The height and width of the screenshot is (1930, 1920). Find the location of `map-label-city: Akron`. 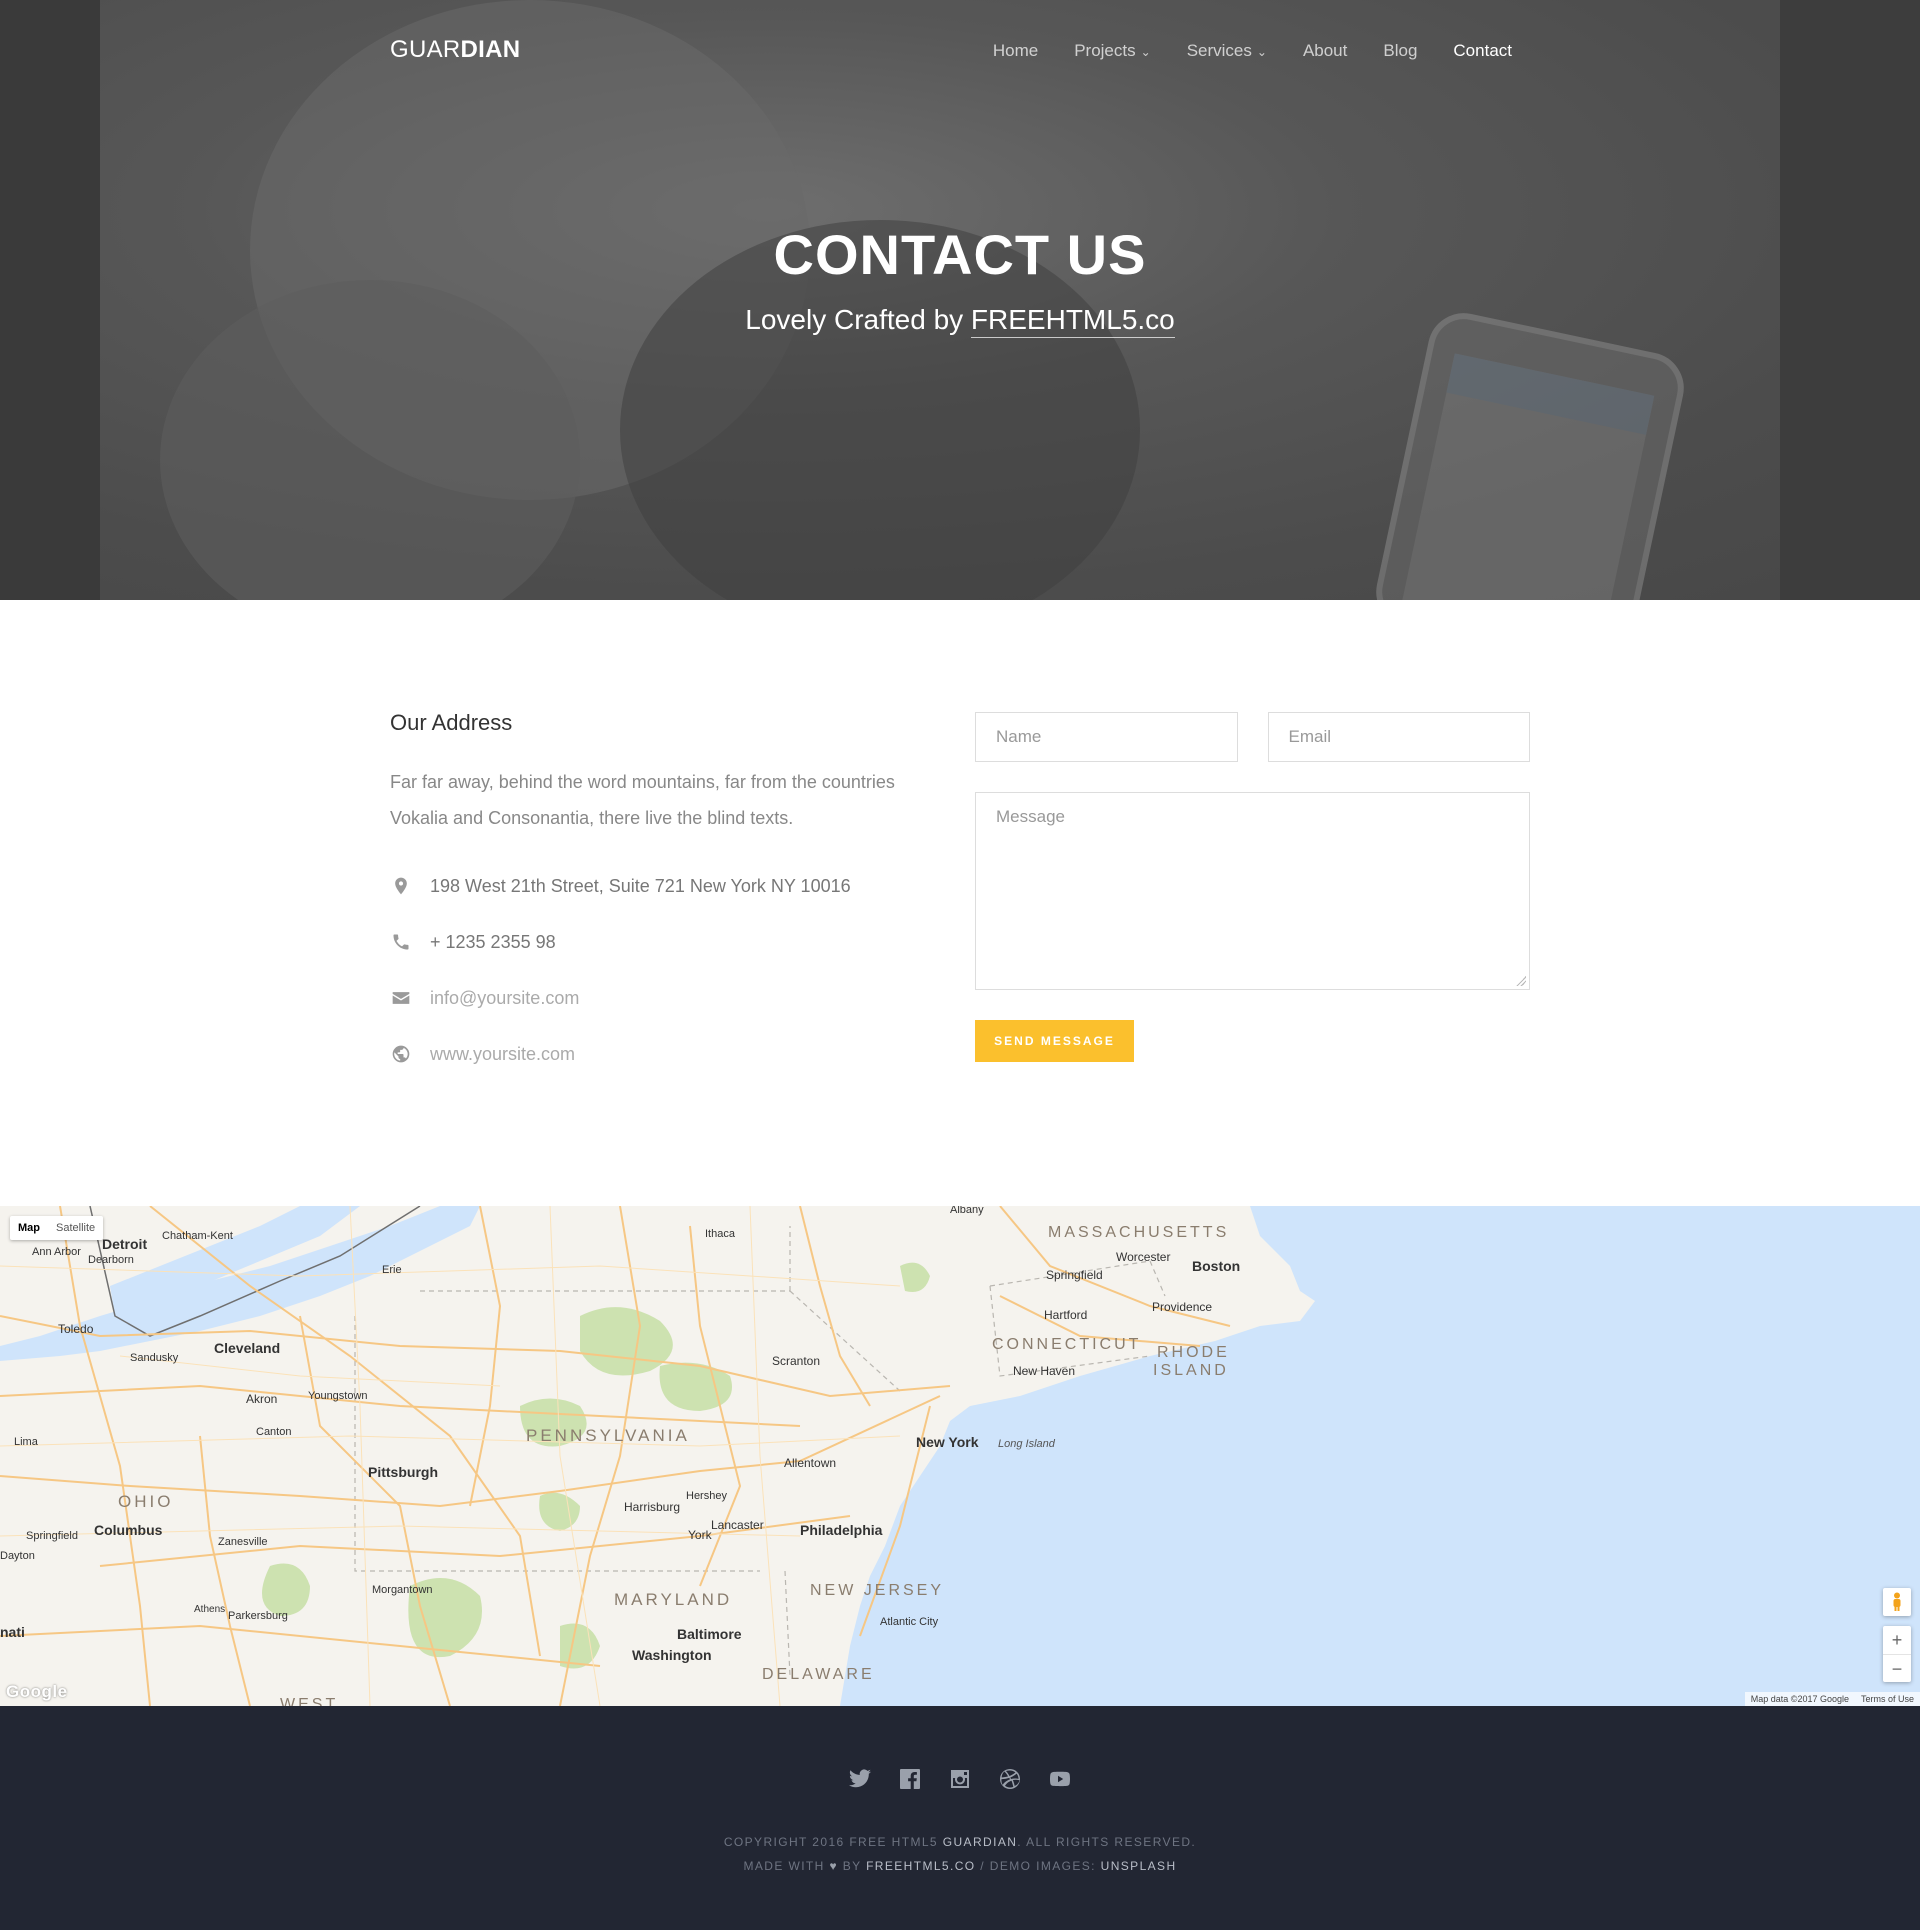

map-label-city: Akron is located at coordinates (262, 1399).